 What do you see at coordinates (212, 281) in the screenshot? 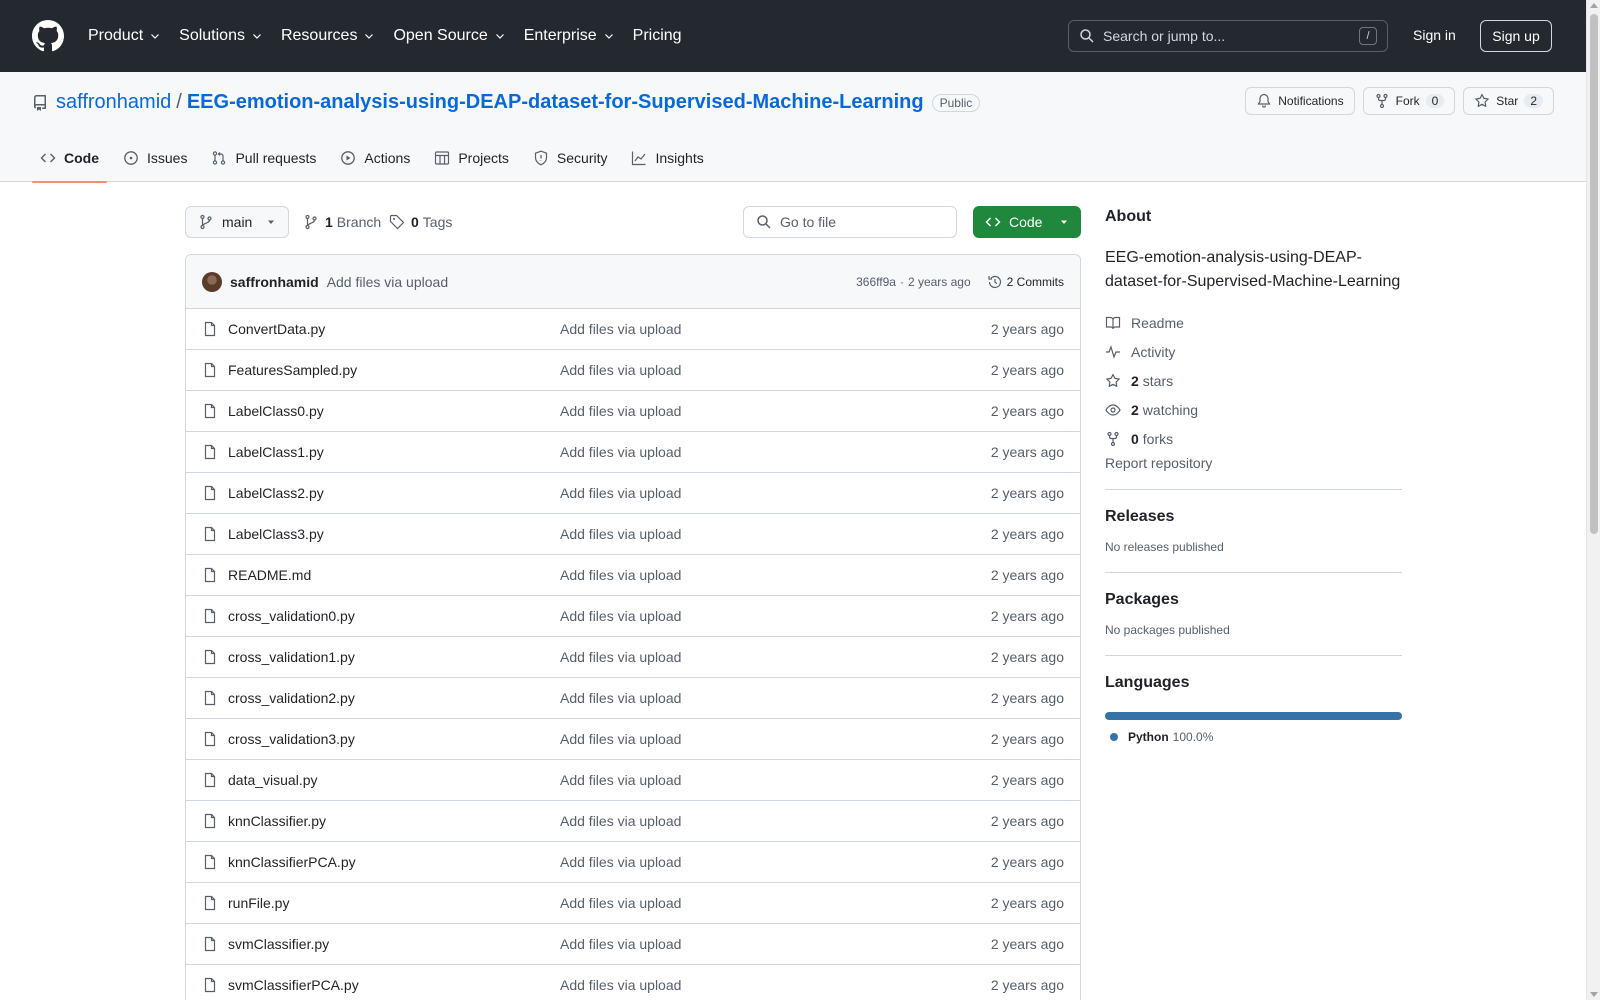
I see `avatar` at bounding box center [212, 281].